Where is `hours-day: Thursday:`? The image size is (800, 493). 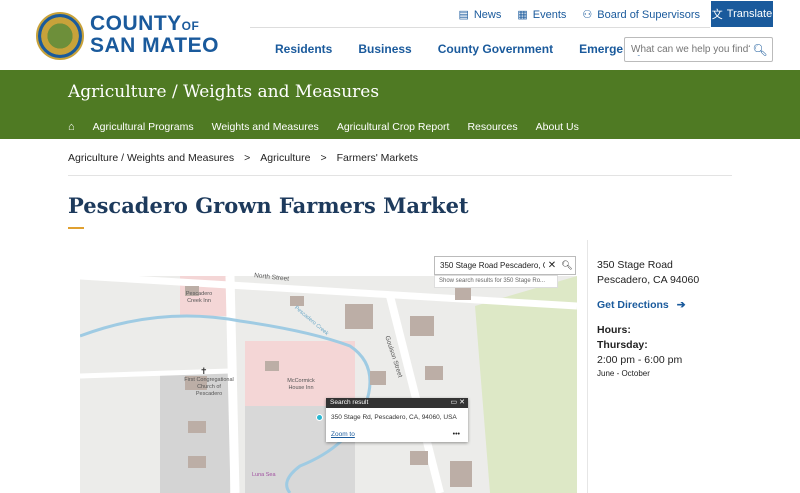 hours-day: Thursday: is located at coordinates (622, 345).